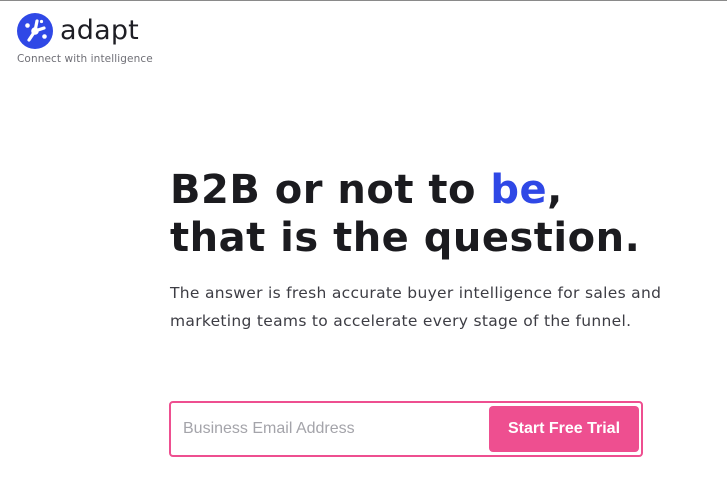  Describe the element at coordinates (330, 190) in the screenshot. I see `headline-text: B2B or not to` at that location.